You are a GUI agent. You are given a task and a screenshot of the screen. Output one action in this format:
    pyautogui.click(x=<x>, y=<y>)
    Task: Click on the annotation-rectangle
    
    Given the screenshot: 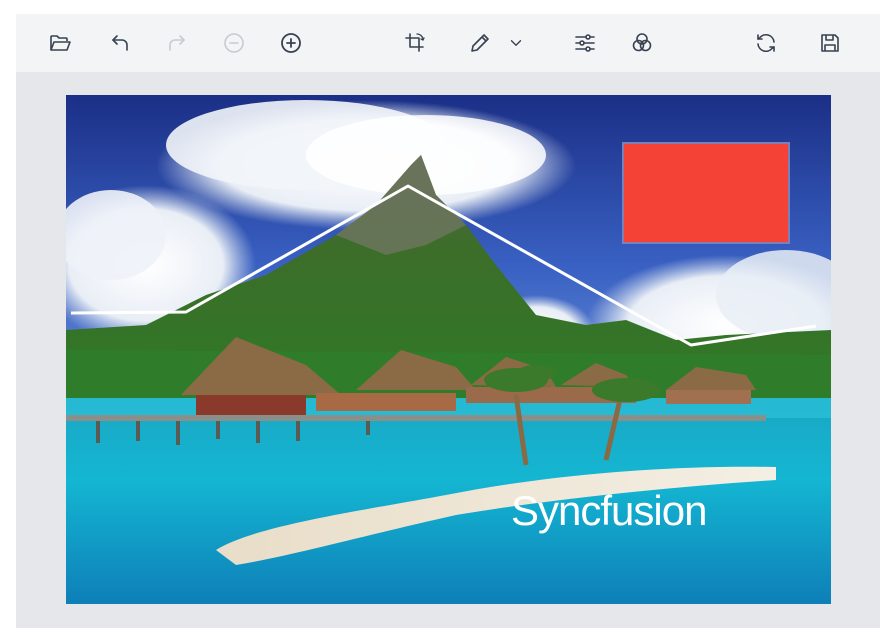 What is the action you would take?
    pyautogui.click(x=706, y=193)
    